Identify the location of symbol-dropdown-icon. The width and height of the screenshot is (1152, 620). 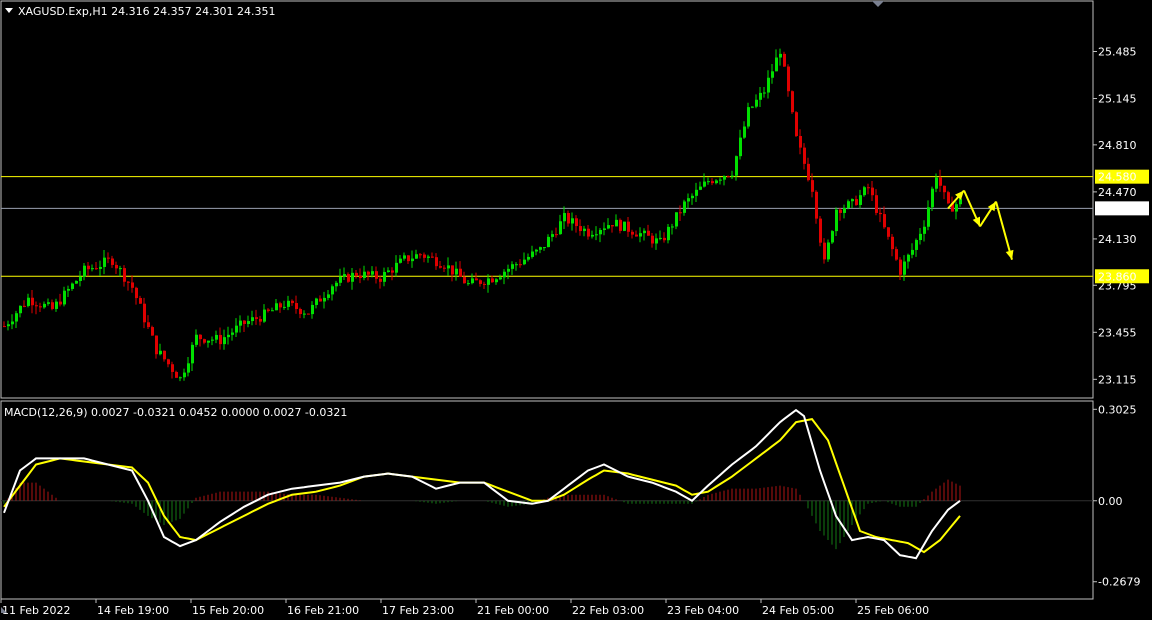
(9, 10).